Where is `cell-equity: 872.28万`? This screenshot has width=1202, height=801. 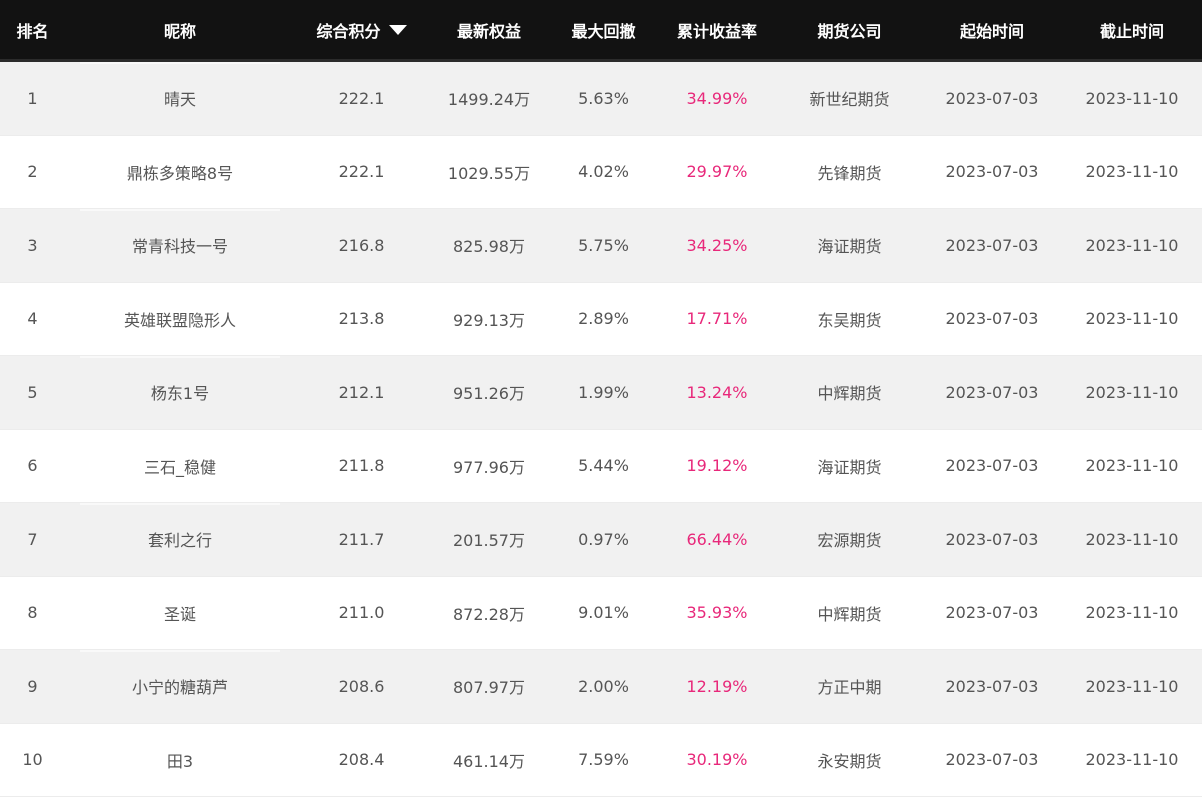
cell-equity: 872.28万 is located at coordinates (489, 614).